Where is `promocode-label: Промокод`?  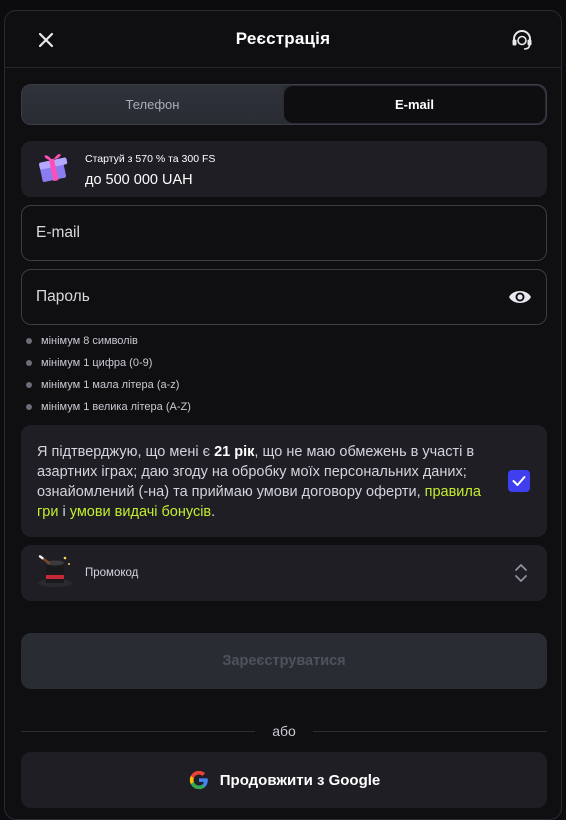
promocode-label: Промокод is located at coordinates (112, 573).